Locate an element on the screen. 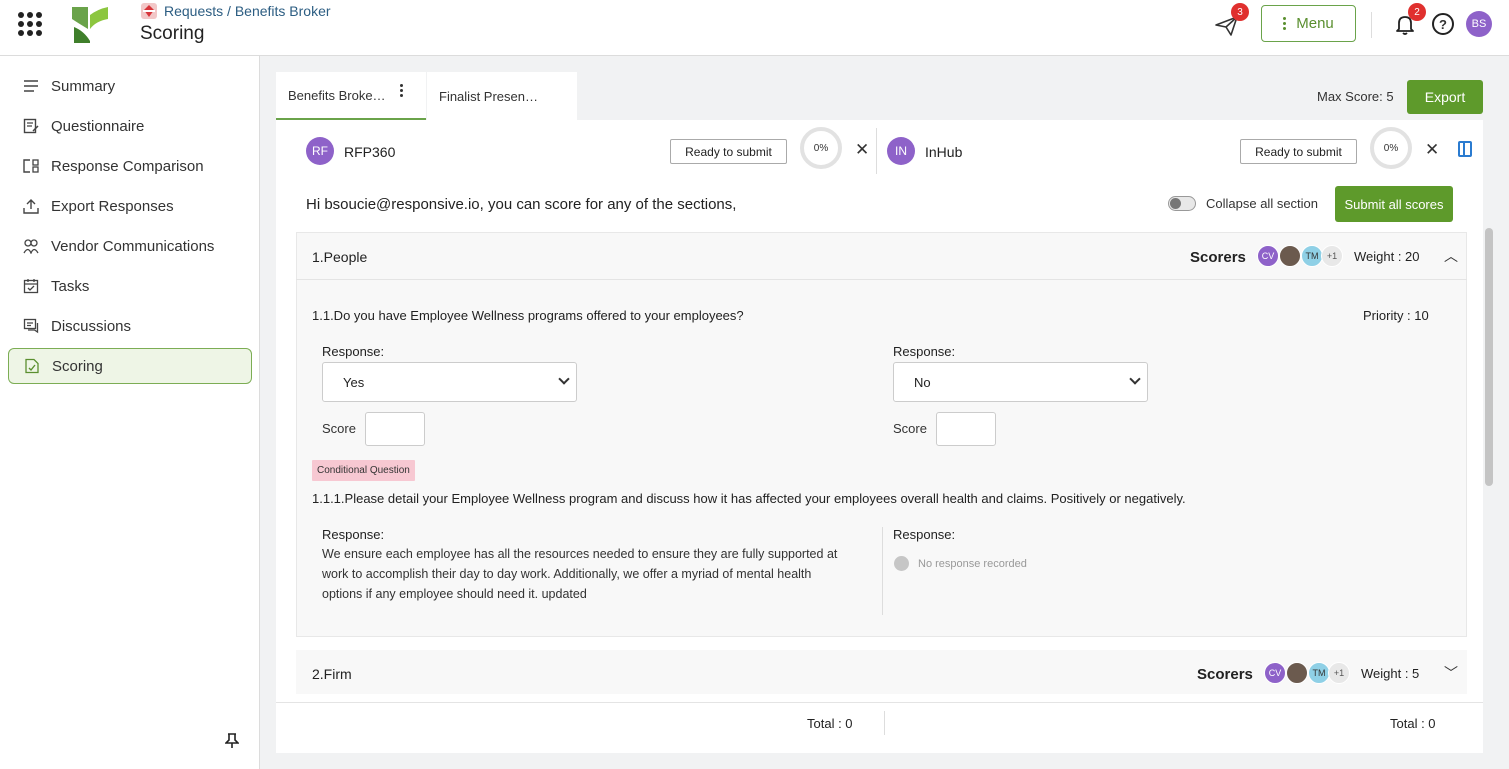 Image resolution: width=1509 pixels, height=769 pixels. brand-logo is located at coordinates (90, 25).